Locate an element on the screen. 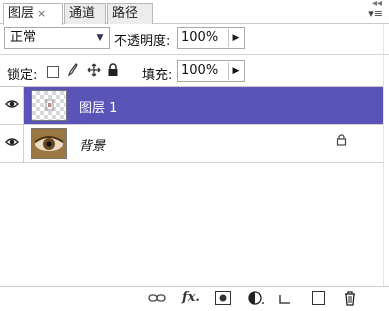  panel-controls: ◂◂ ▾≡ is located at coordinates (376, 12).